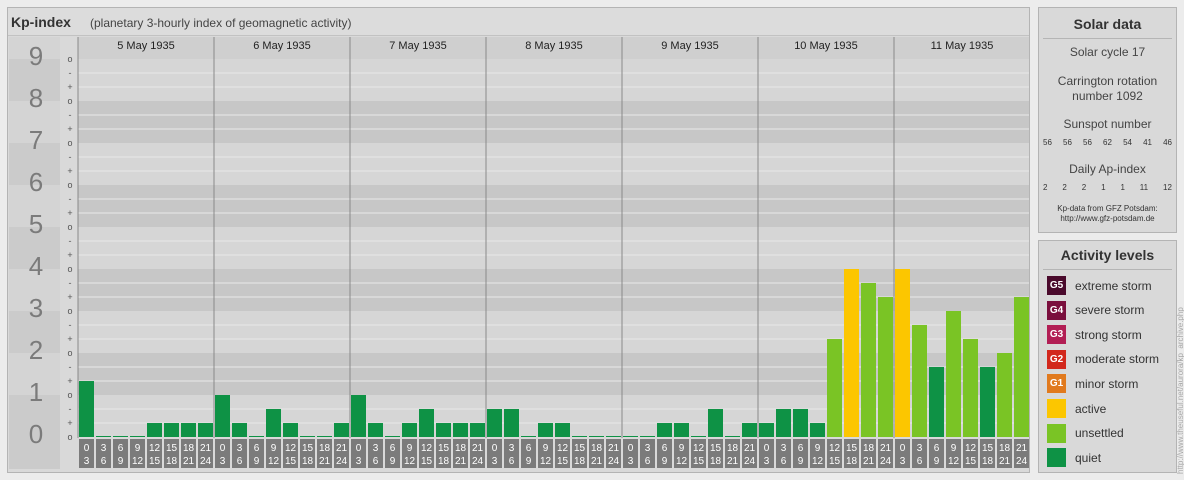 This screenshot has height=480, width=1184. What do you see at coordinates (1167, 187) in the screenshot?
I see `ap-value: 12` at bounding box center [1167, 187].